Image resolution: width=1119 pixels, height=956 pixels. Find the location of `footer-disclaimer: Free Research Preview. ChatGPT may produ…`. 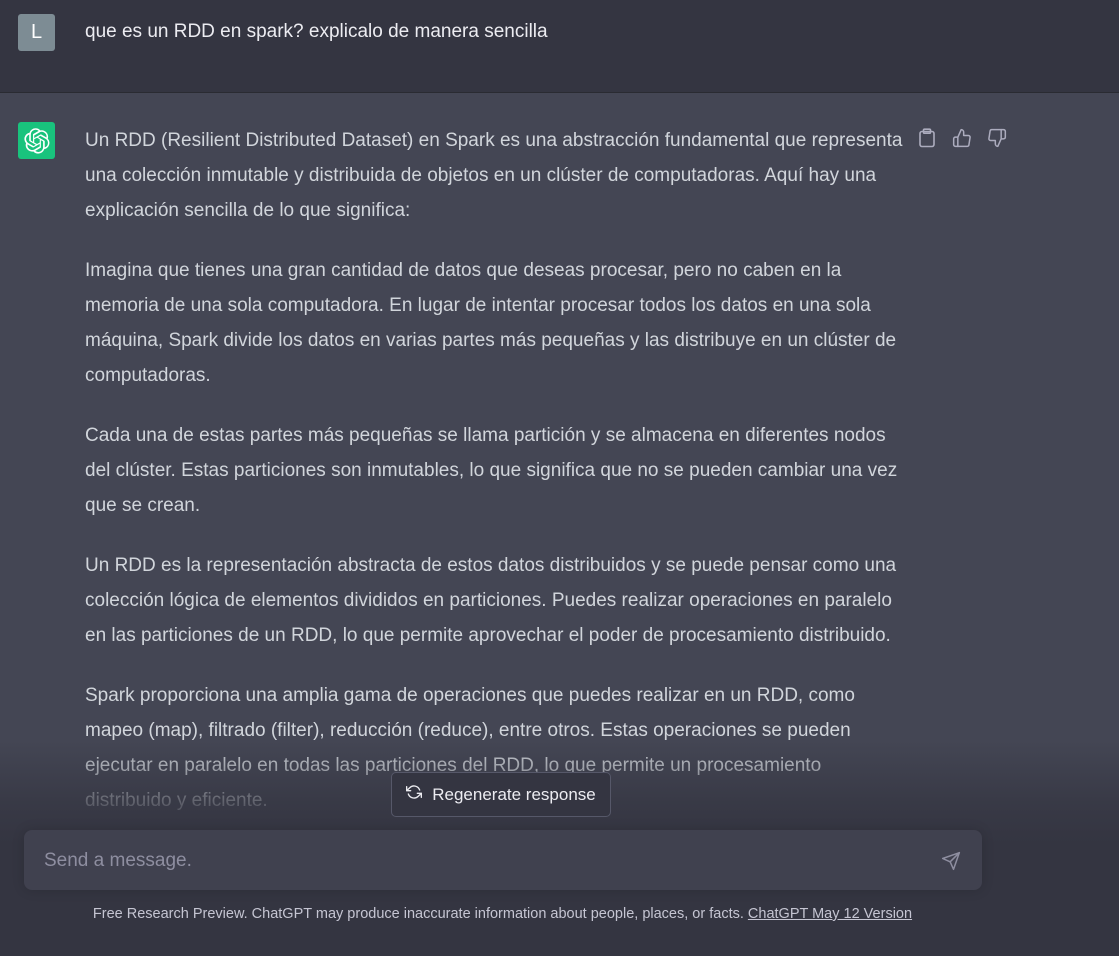

footer-disclaimer: Free Research Preview. ChatGPT may produ… is located at coordinates (502, 914).